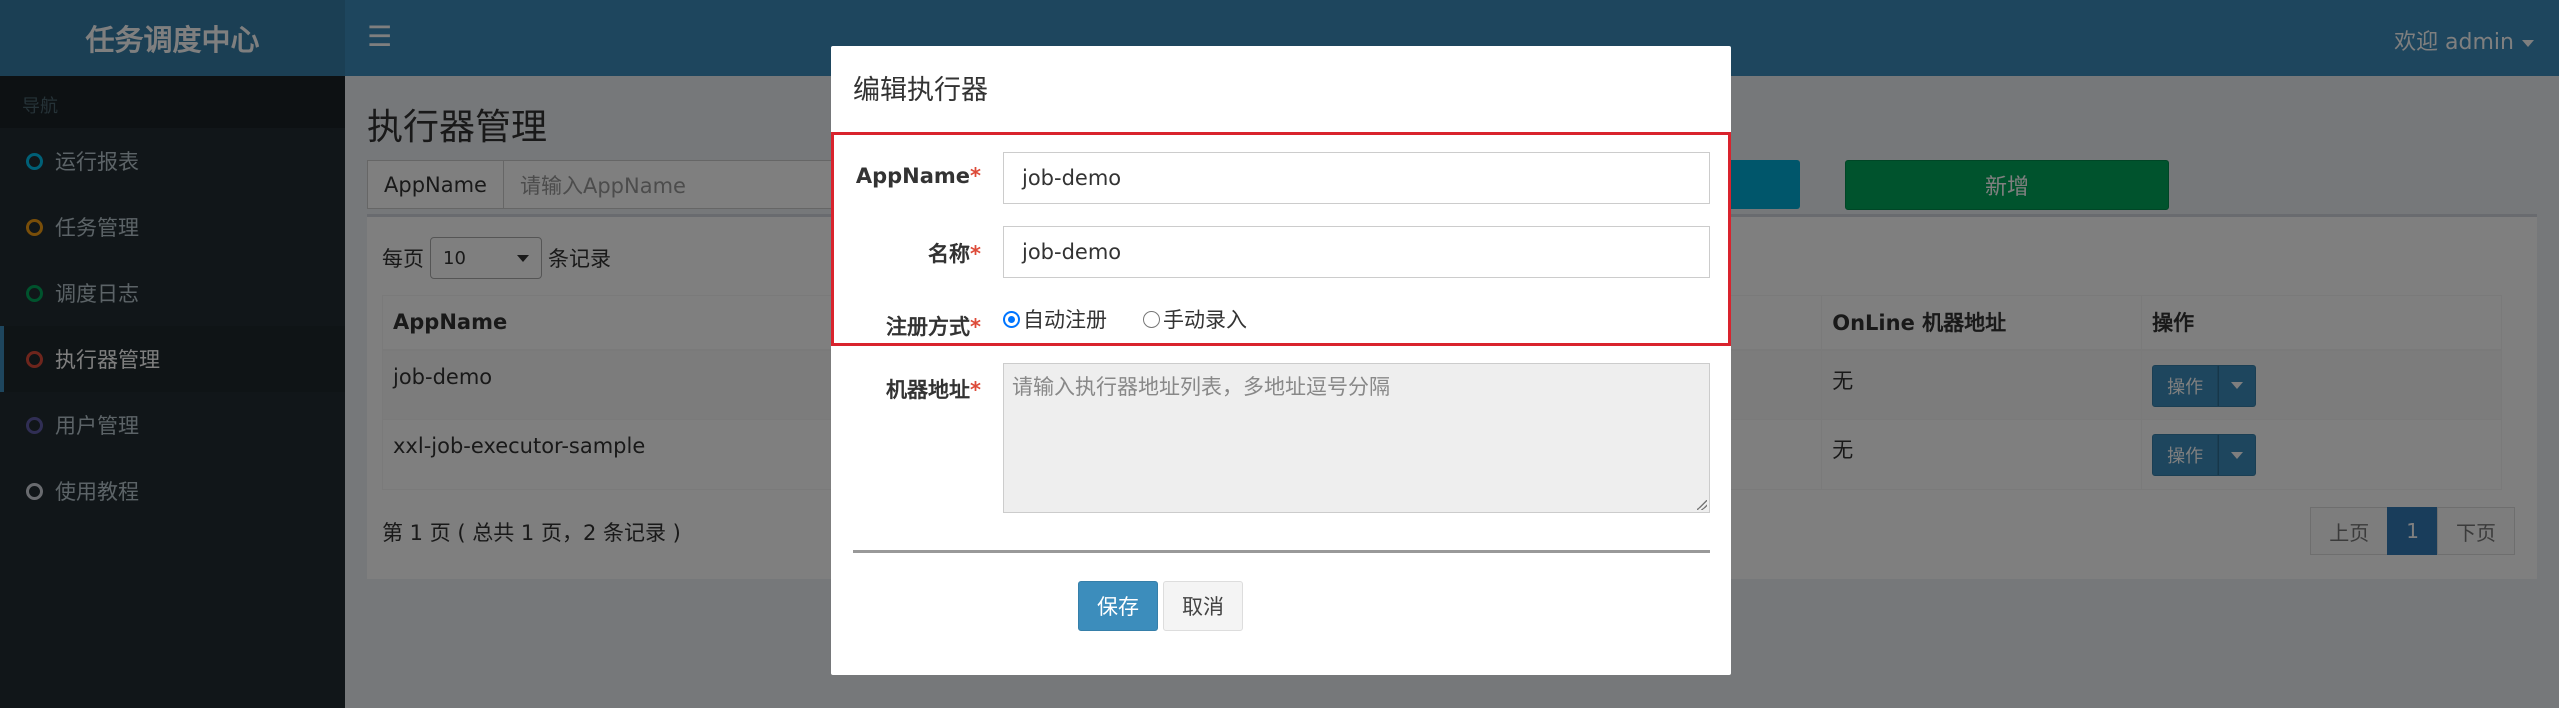 The image size is (2559, 708). I want to click on appname-label: AppName*, so click(906, 176).